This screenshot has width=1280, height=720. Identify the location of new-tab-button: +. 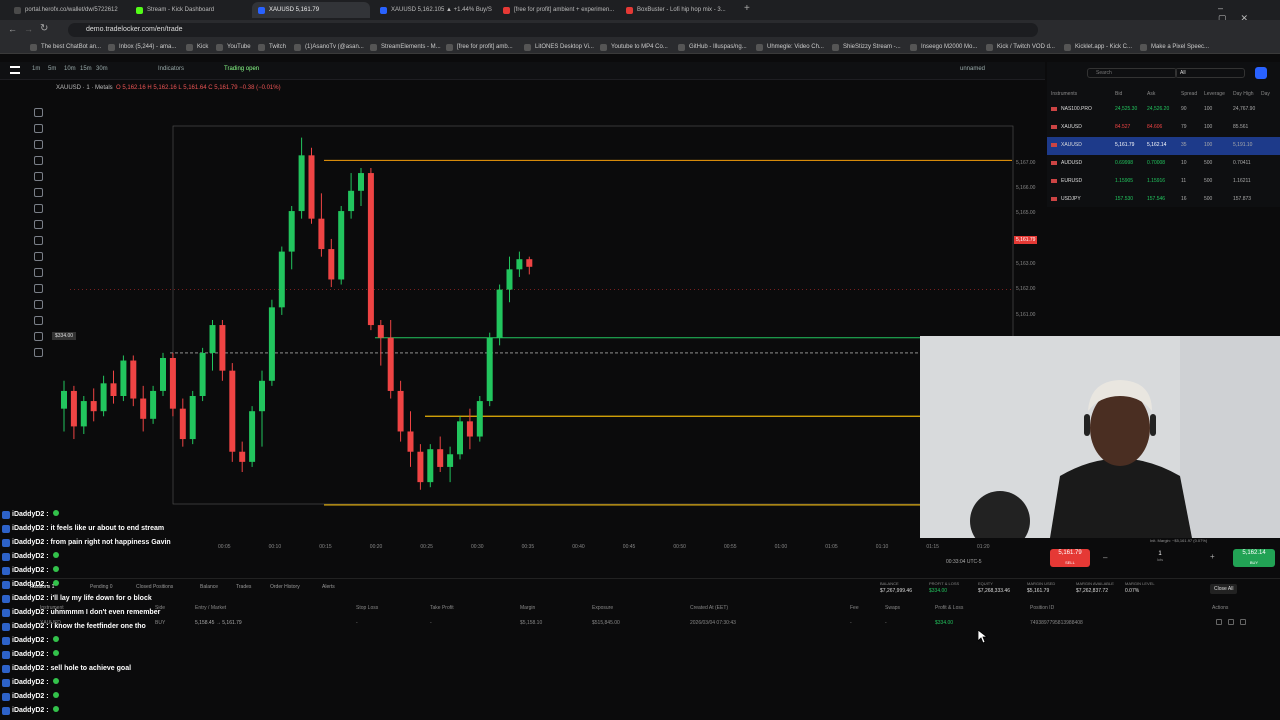
(747, 8).